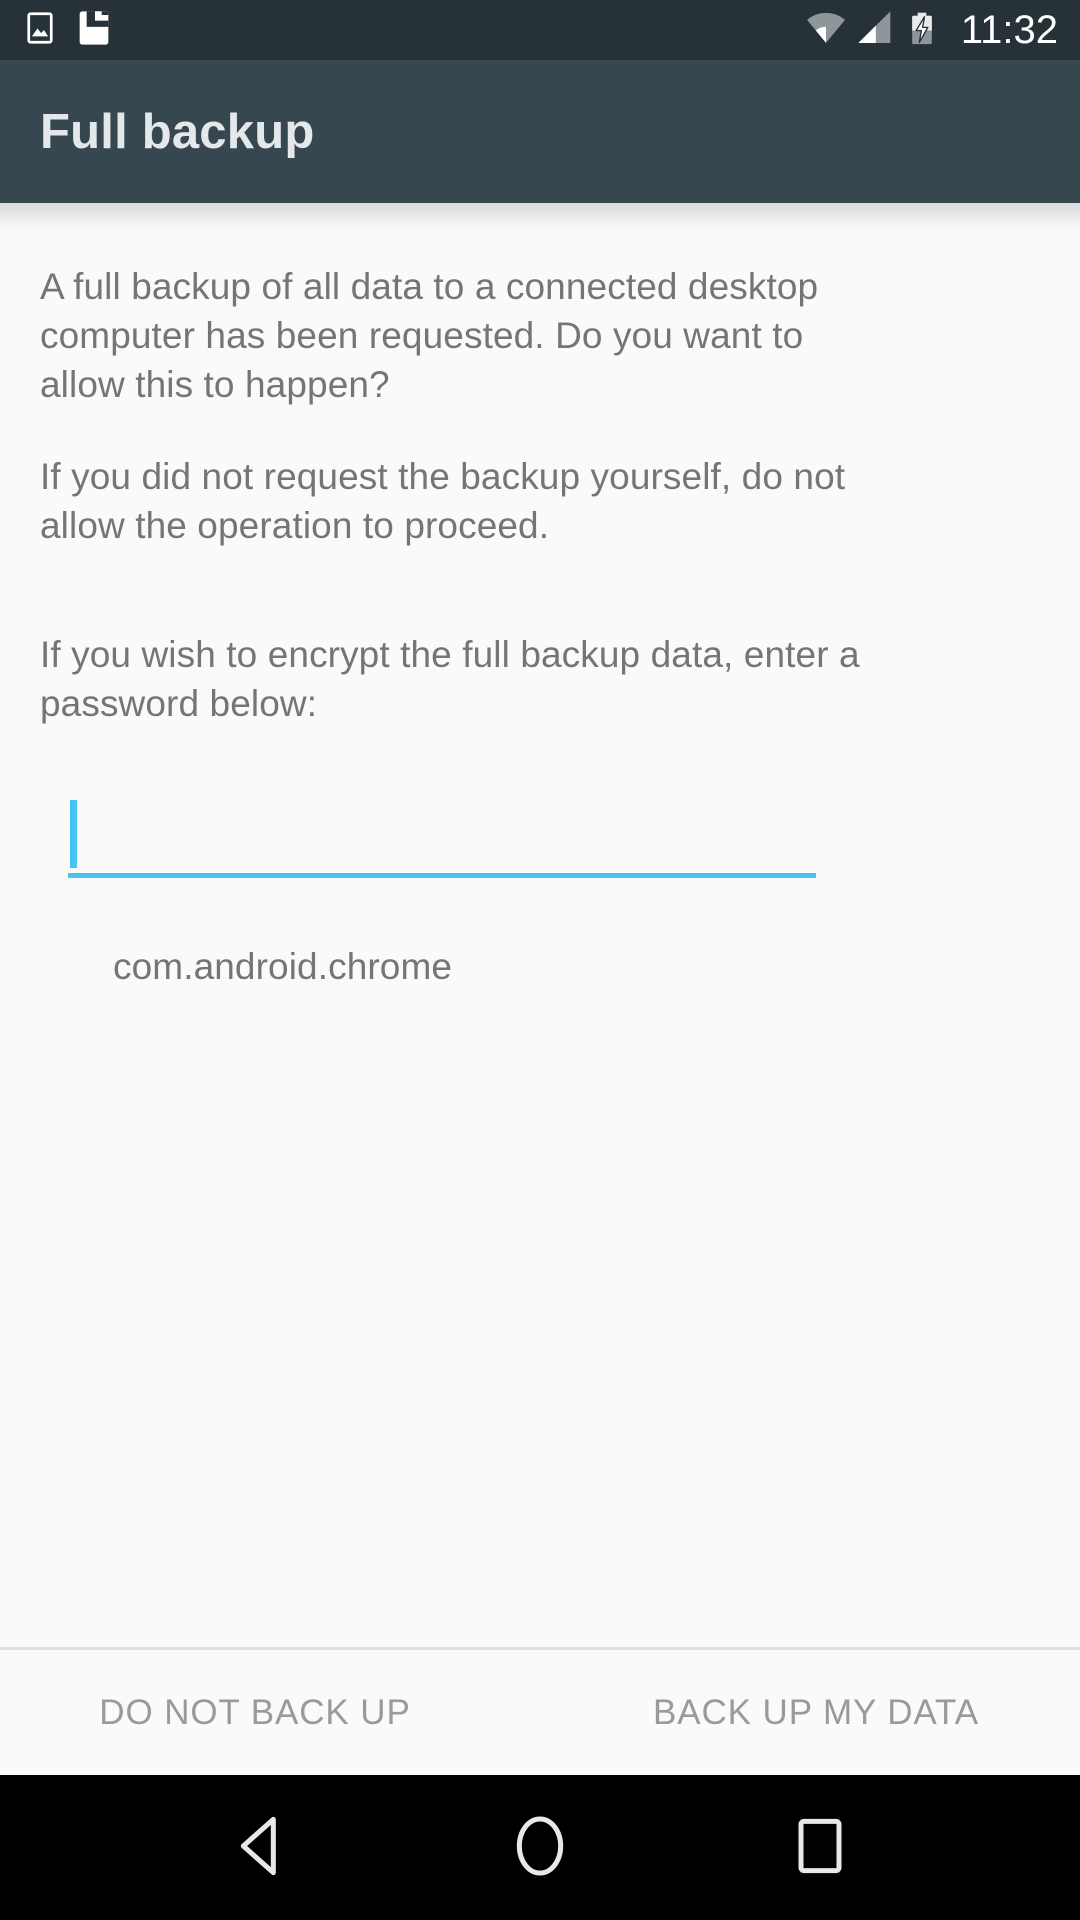  I want to click on cellular-signal-icon, so click(875, 30).